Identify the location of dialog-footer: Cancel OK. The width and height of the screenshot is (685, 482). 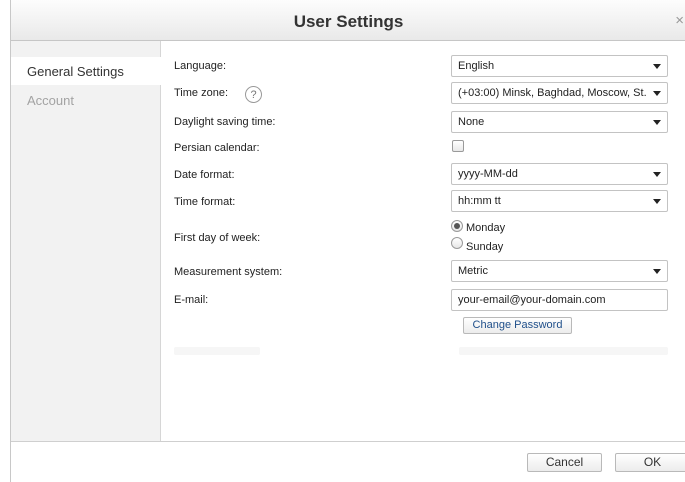
(348, 461).